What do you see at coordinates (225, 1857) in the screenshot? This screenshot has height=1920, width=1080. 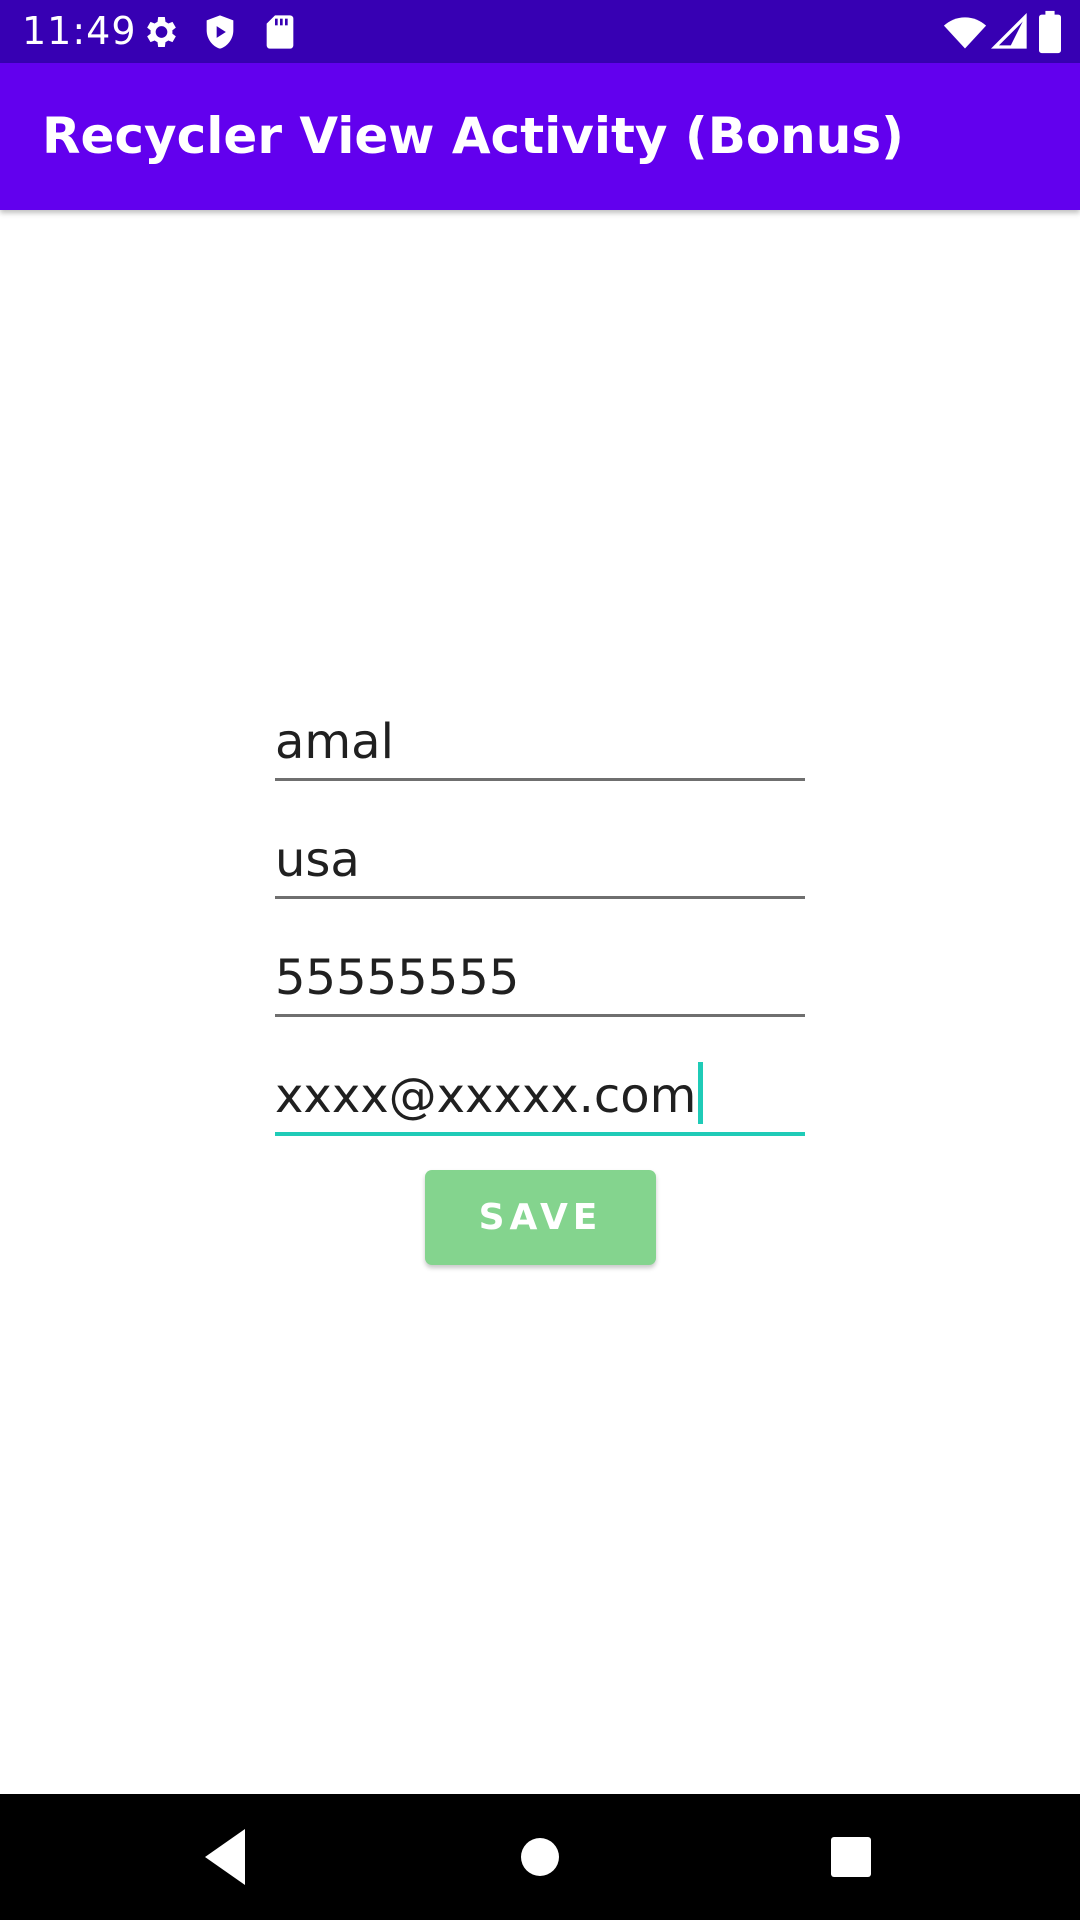 I see `back-icon` at bounding box center [225, 1857].